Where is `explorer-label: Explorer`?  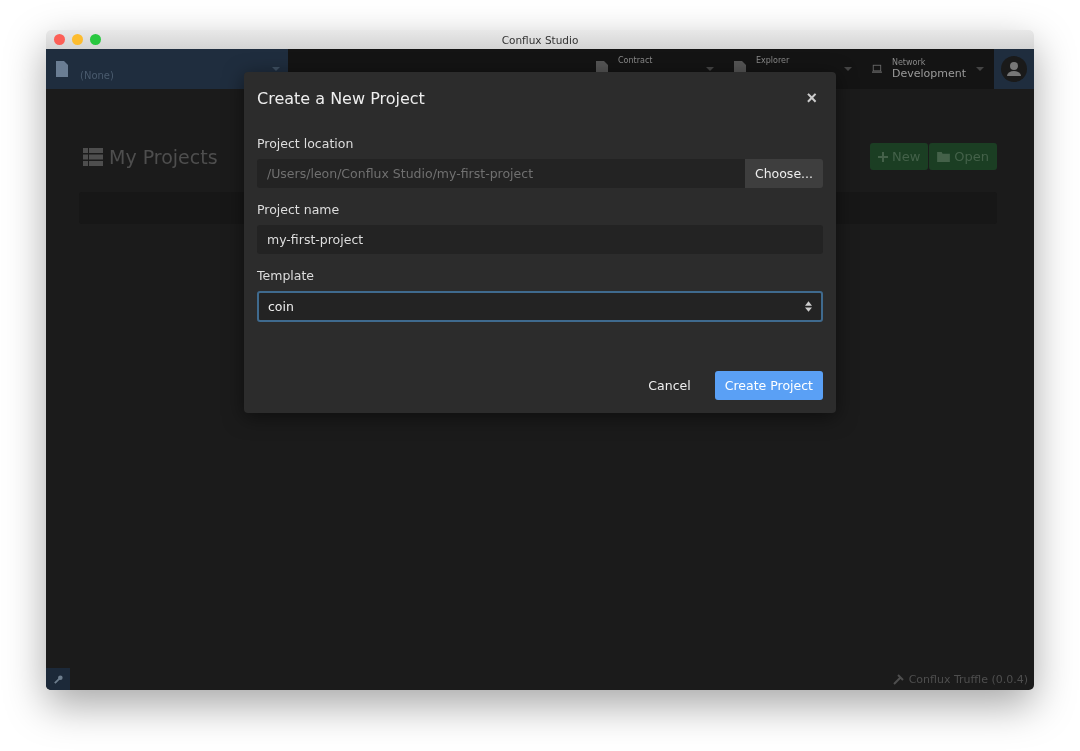 explorer-label: Explorer is located at coordinates (773, 60).